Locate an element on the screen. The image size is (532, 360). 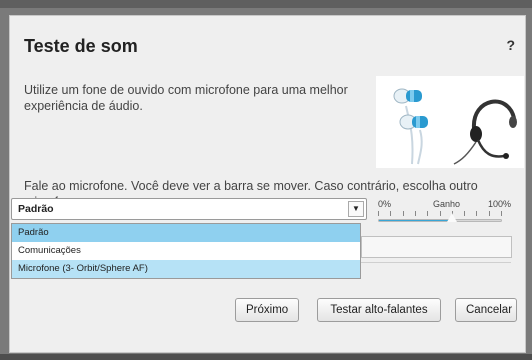
gain-title-label: Ganho is located at coordinates (447, 204).